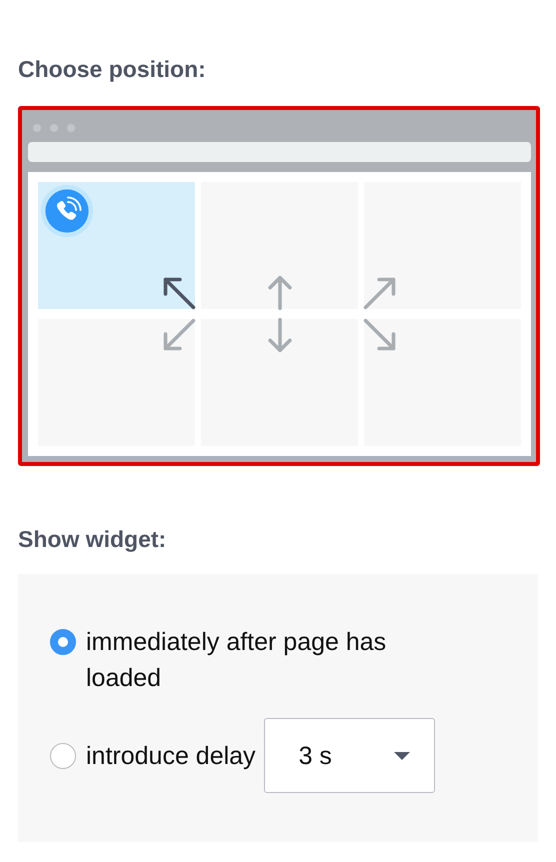  What do you see at coordinates (171, 756) in the screenshot?
I see `radio-label: introduce delay` at bounding box center [171, 756].